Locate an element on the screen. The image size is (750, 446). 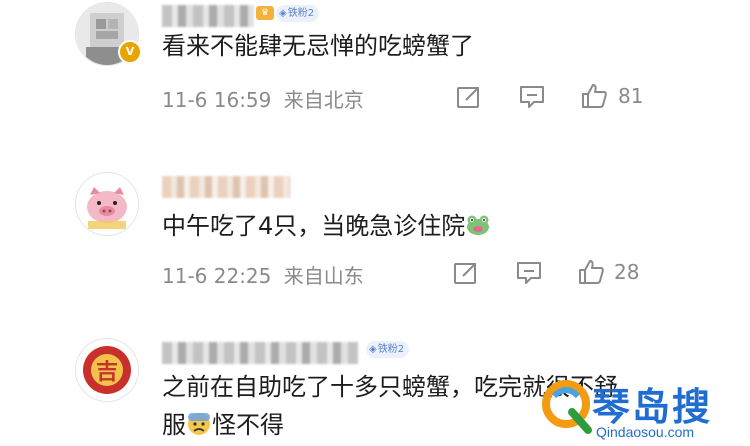
comment-text: 看来不能肆无忌惮的吃螃蟹了 is located at coordinates (318, 46).